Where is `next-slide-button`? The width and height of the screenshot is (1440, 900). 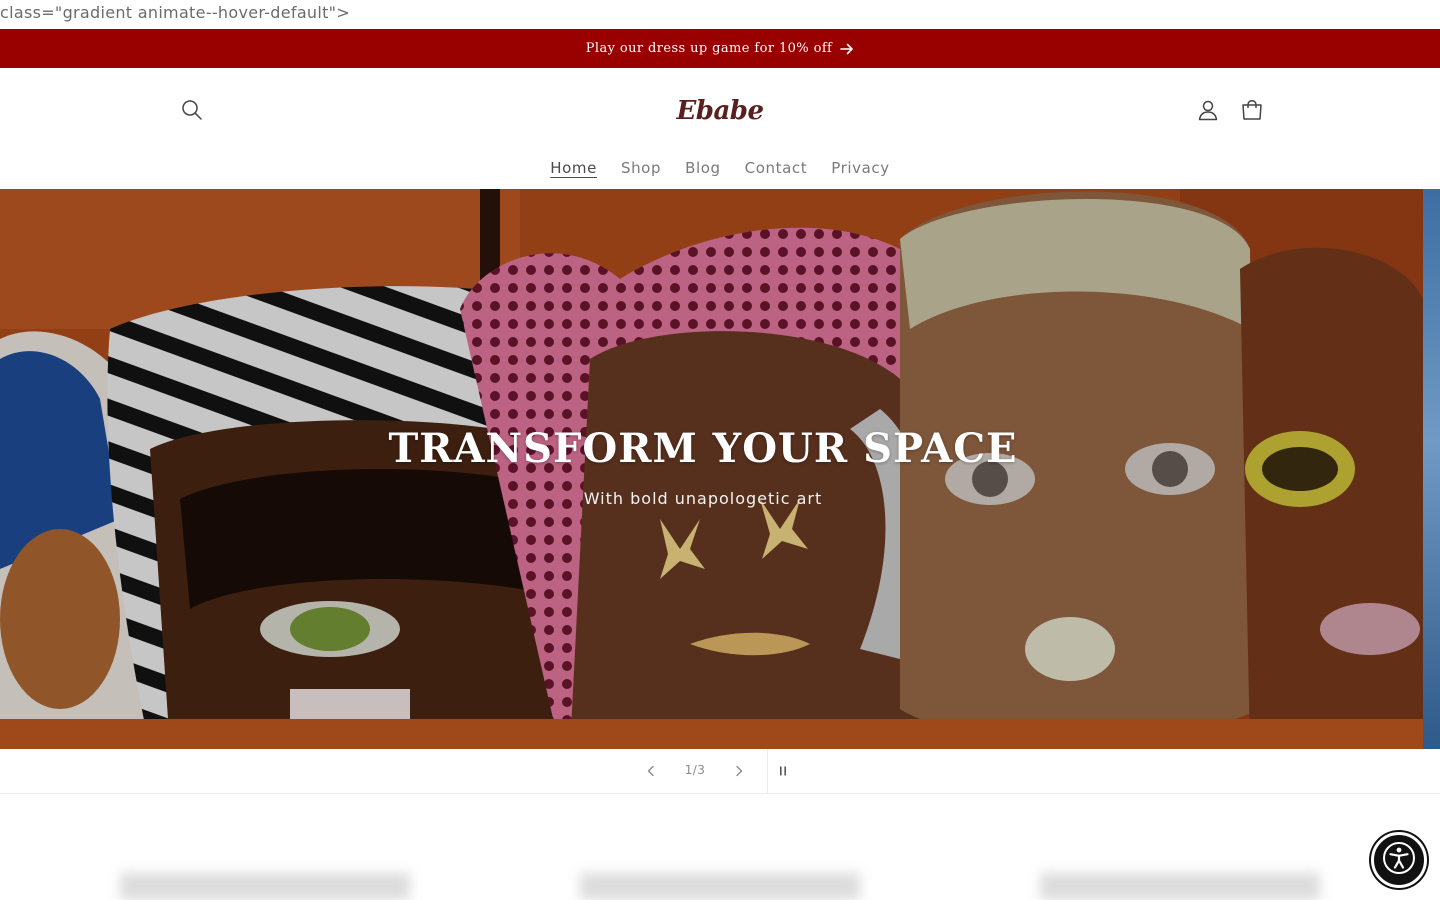
next-slide-button is located at coordinates (739, 771).